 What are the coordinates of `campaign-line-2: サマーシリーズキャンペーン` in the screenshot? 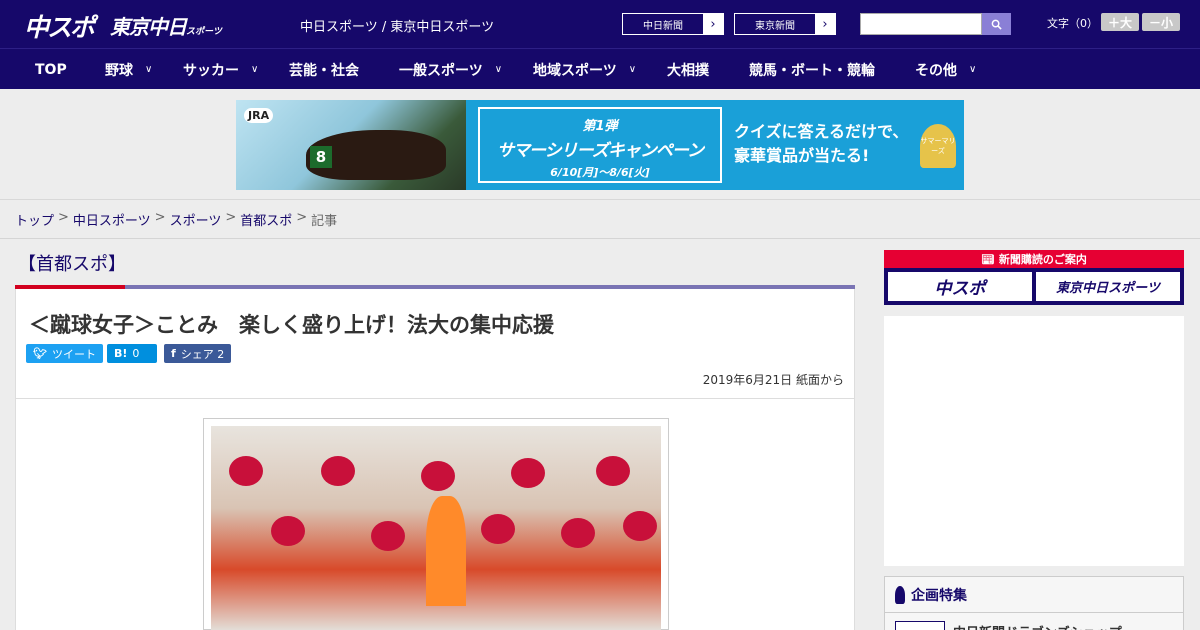 It's located at (600, 151).